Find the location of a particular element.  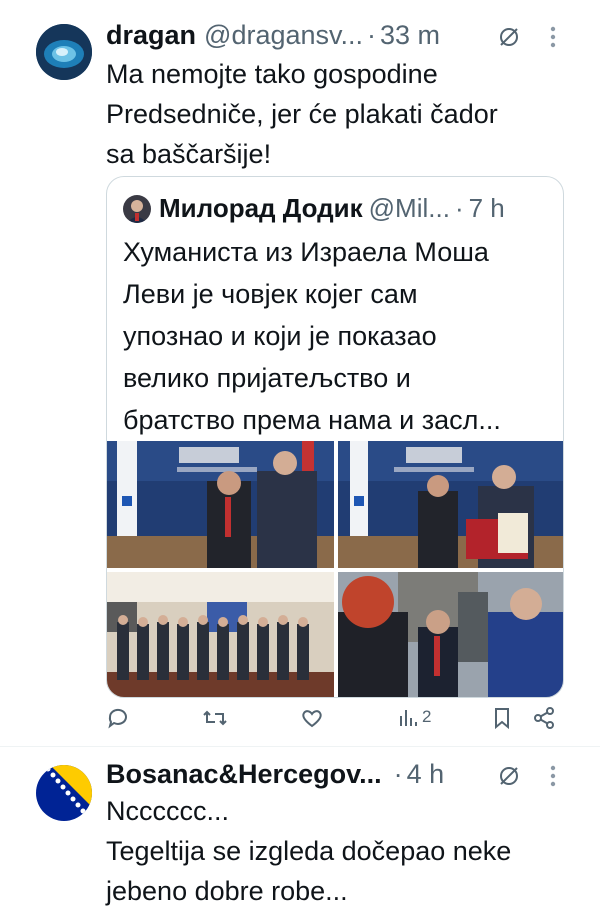

avatar-dragan is located at coordinates (64, 52).